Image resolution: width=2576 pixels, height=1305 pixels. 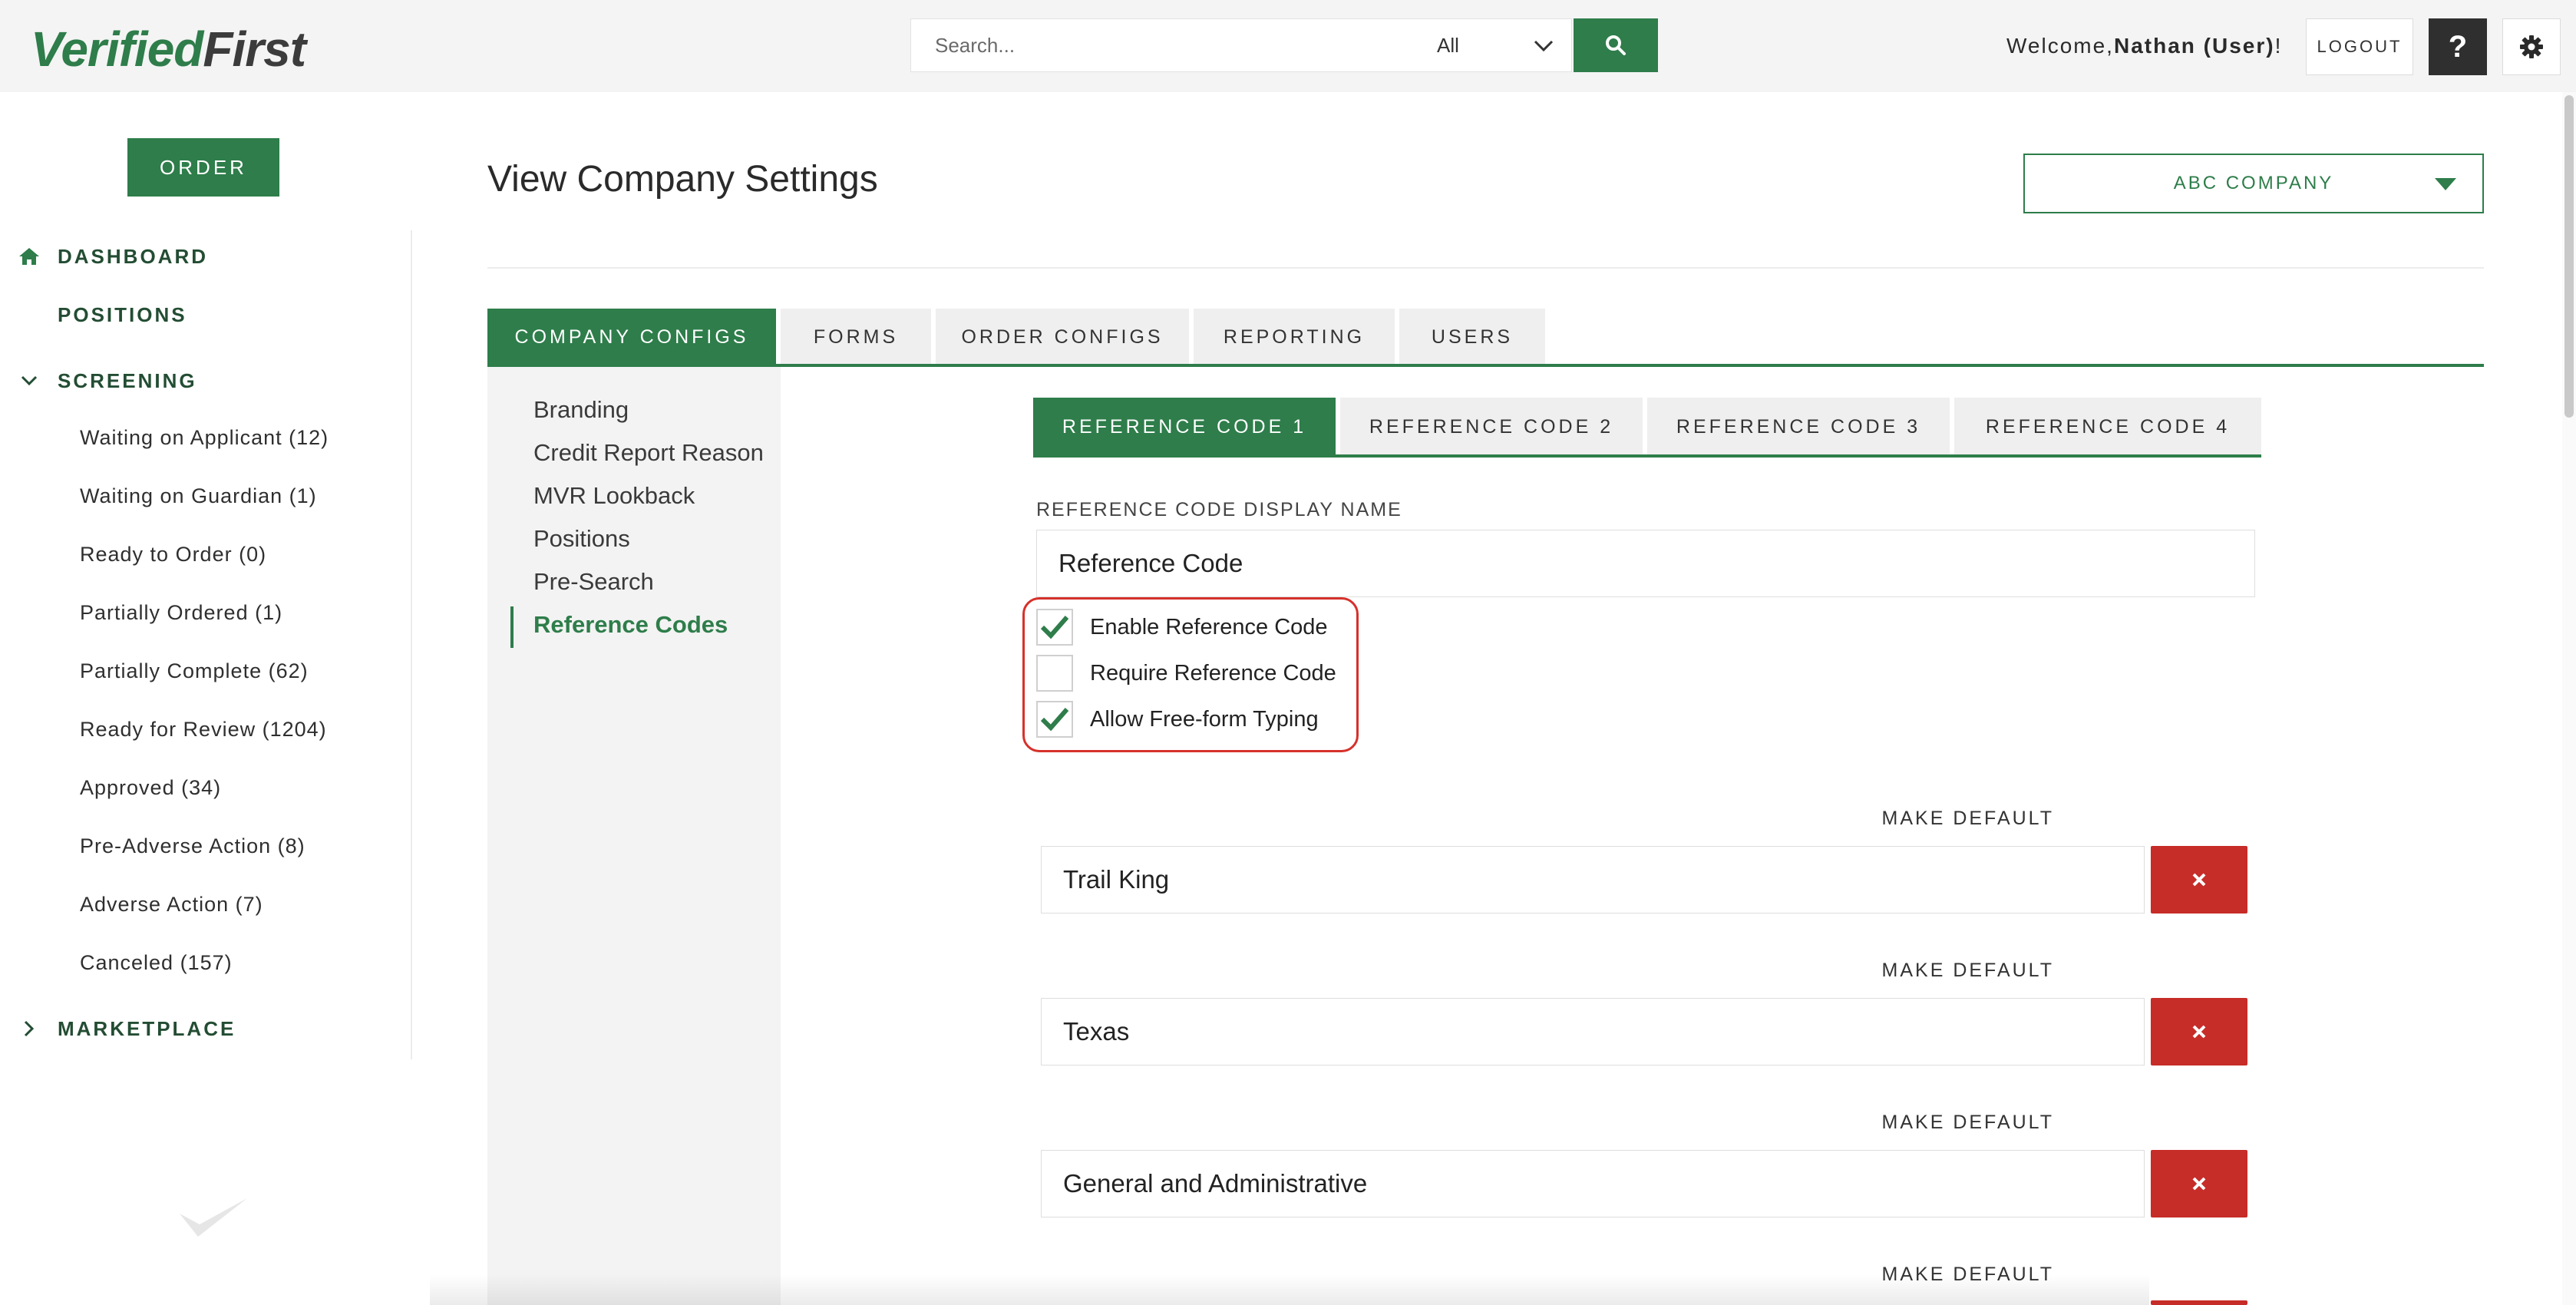 I want to click on verifiedfirst-logo: Verified First, so click(x=168, y=49).